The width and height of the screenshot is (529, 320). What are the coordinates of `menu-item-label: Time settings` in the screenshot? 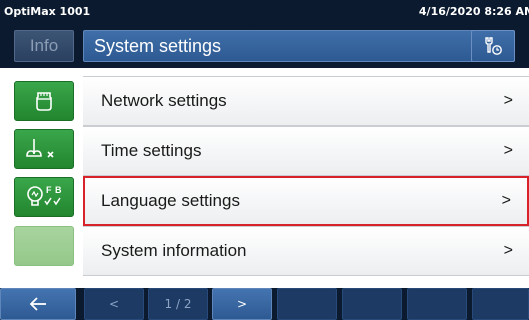 It's located at (151, 150).